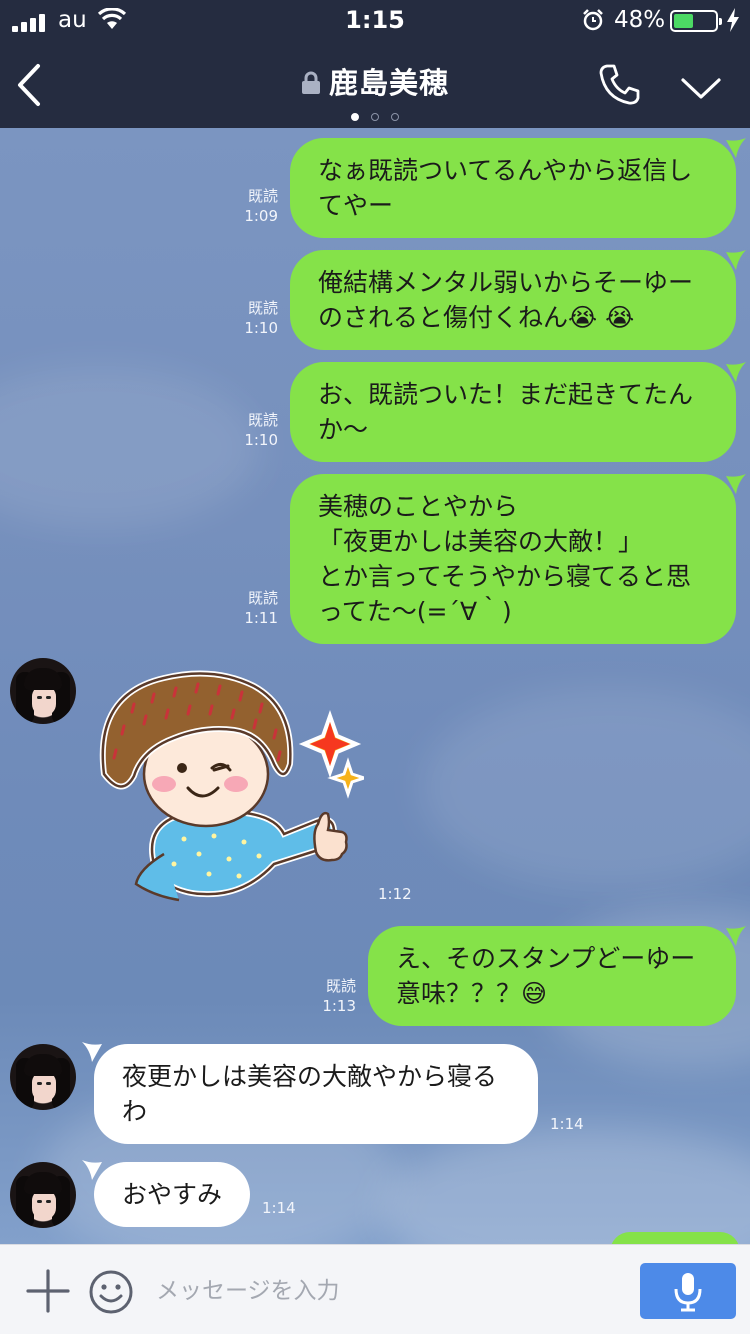  I want to click on message-text-line: 意味？？？😅, so click(472, 993).